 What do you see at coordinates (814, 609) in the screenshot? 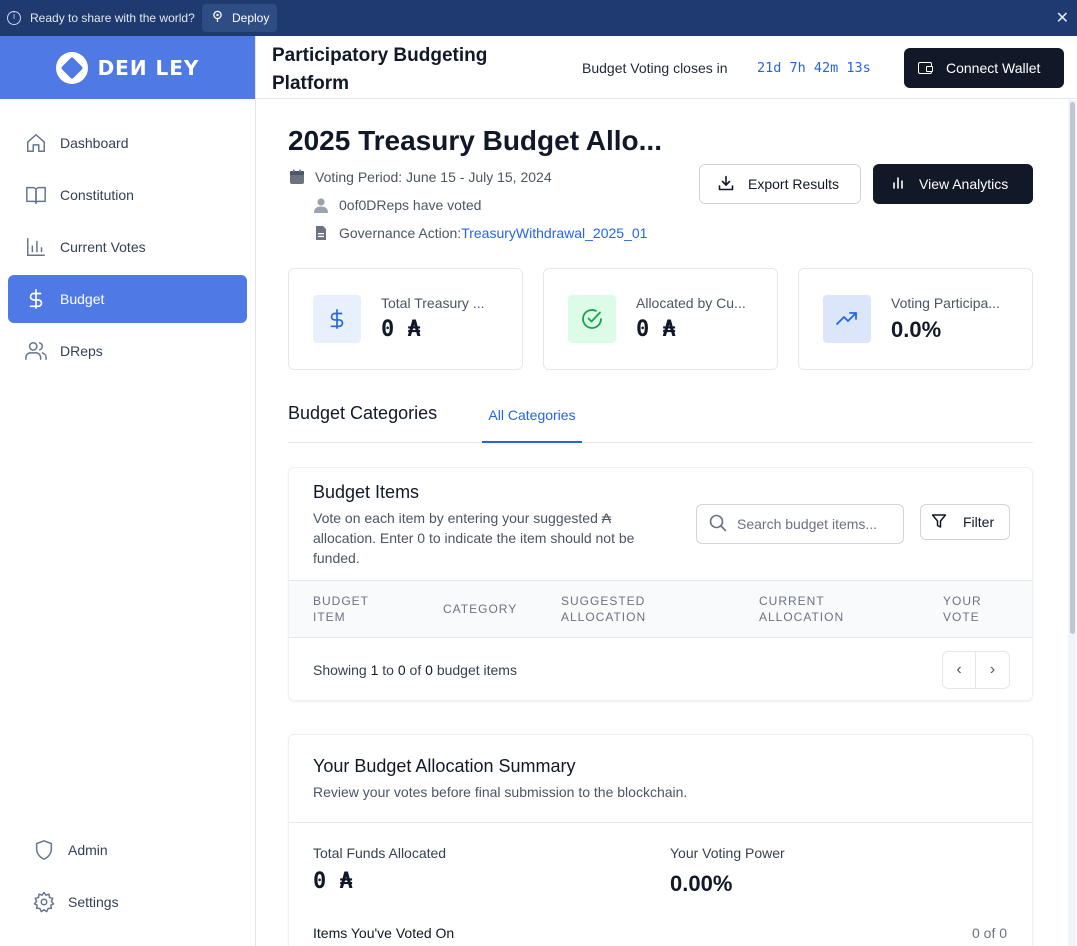
I see `column-header-current-allocation: CURRENT ALLOCATION` at bounding box center [814, 609].